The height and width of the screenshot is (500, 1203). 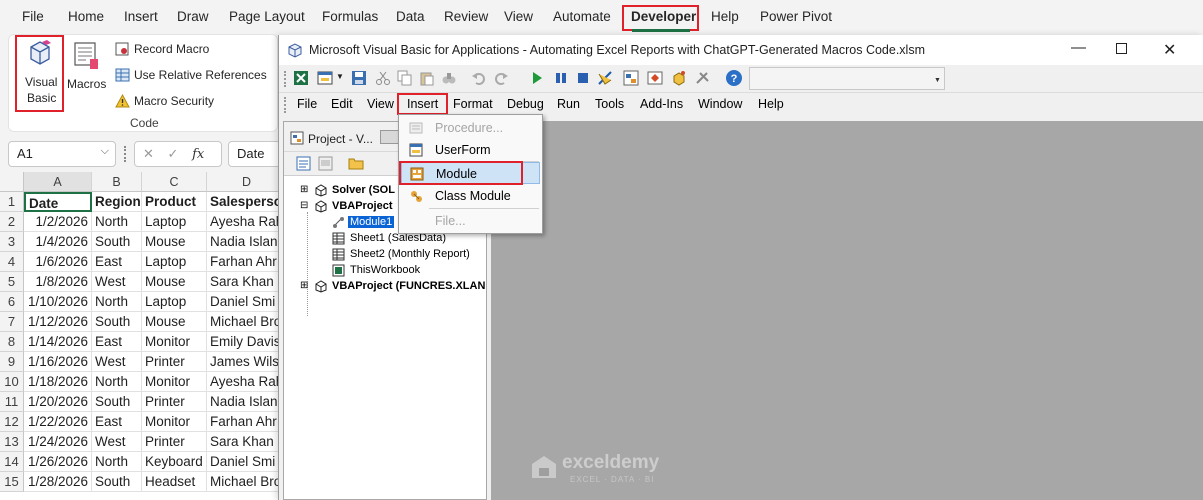 What do you see at coordinates (12, 282) in the screenshot?
I see `row-header: 5` at bounding box center [12, 282].